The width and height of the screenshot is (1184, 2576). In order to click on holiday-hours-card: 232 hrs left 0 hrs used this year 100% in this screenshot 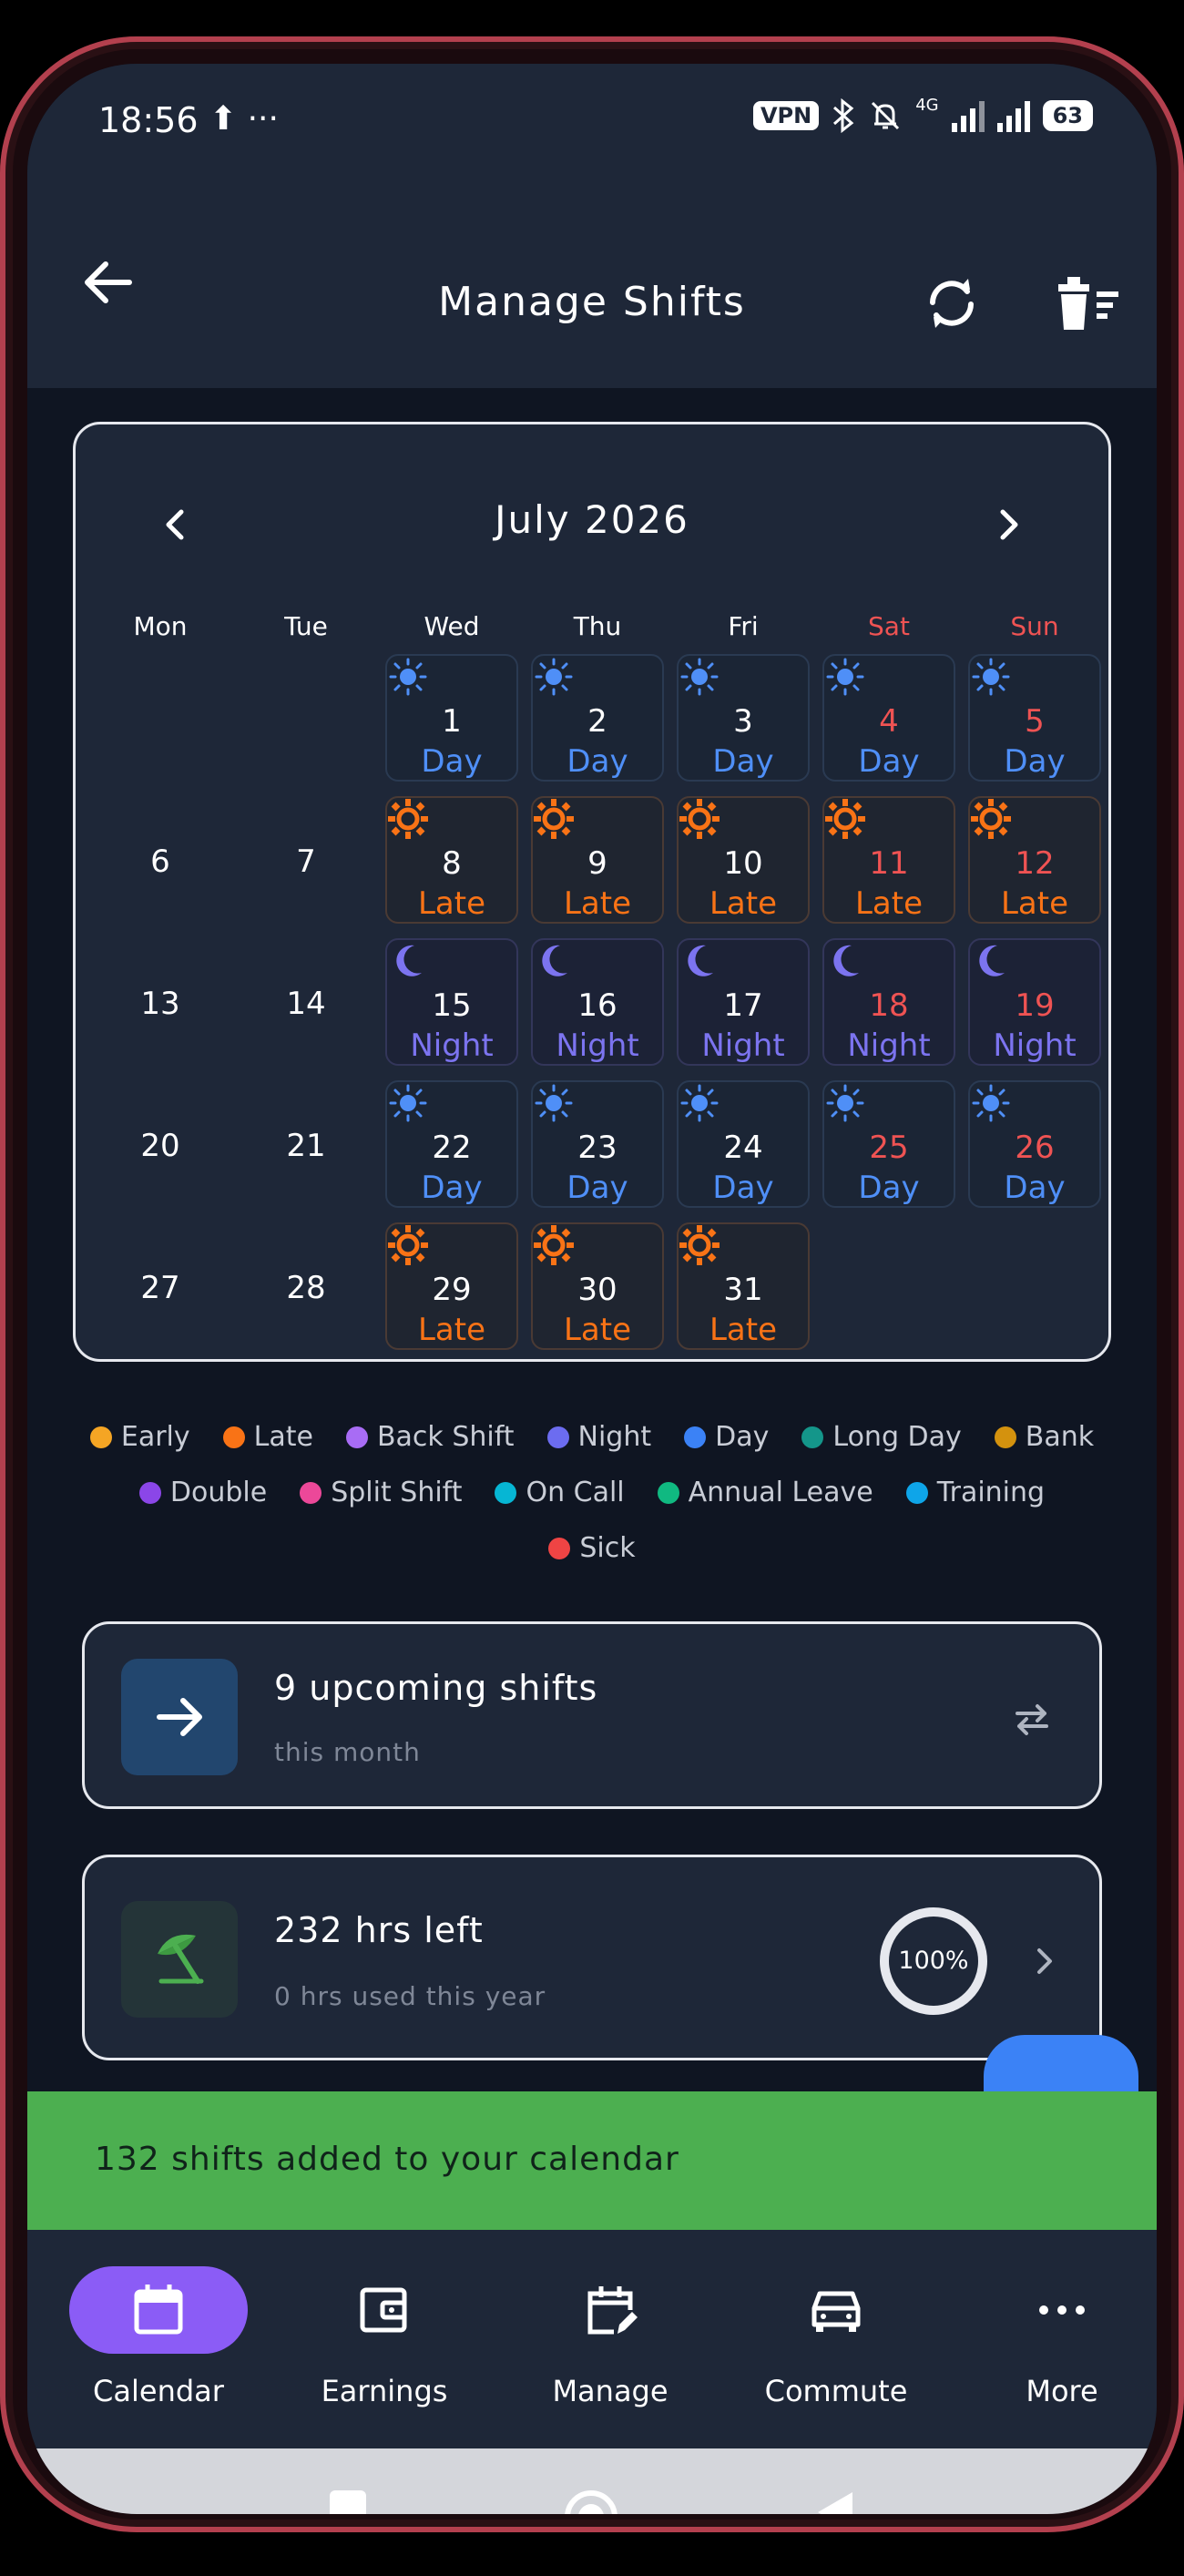, I will do `click(592, 1958)`.